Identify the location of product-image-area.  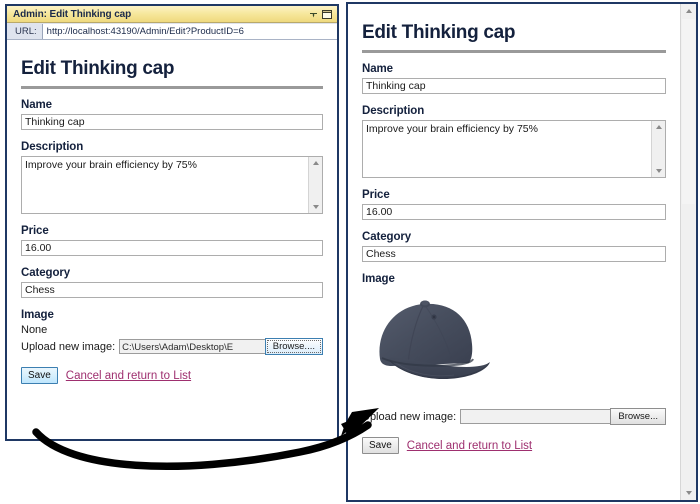
(514, 347).